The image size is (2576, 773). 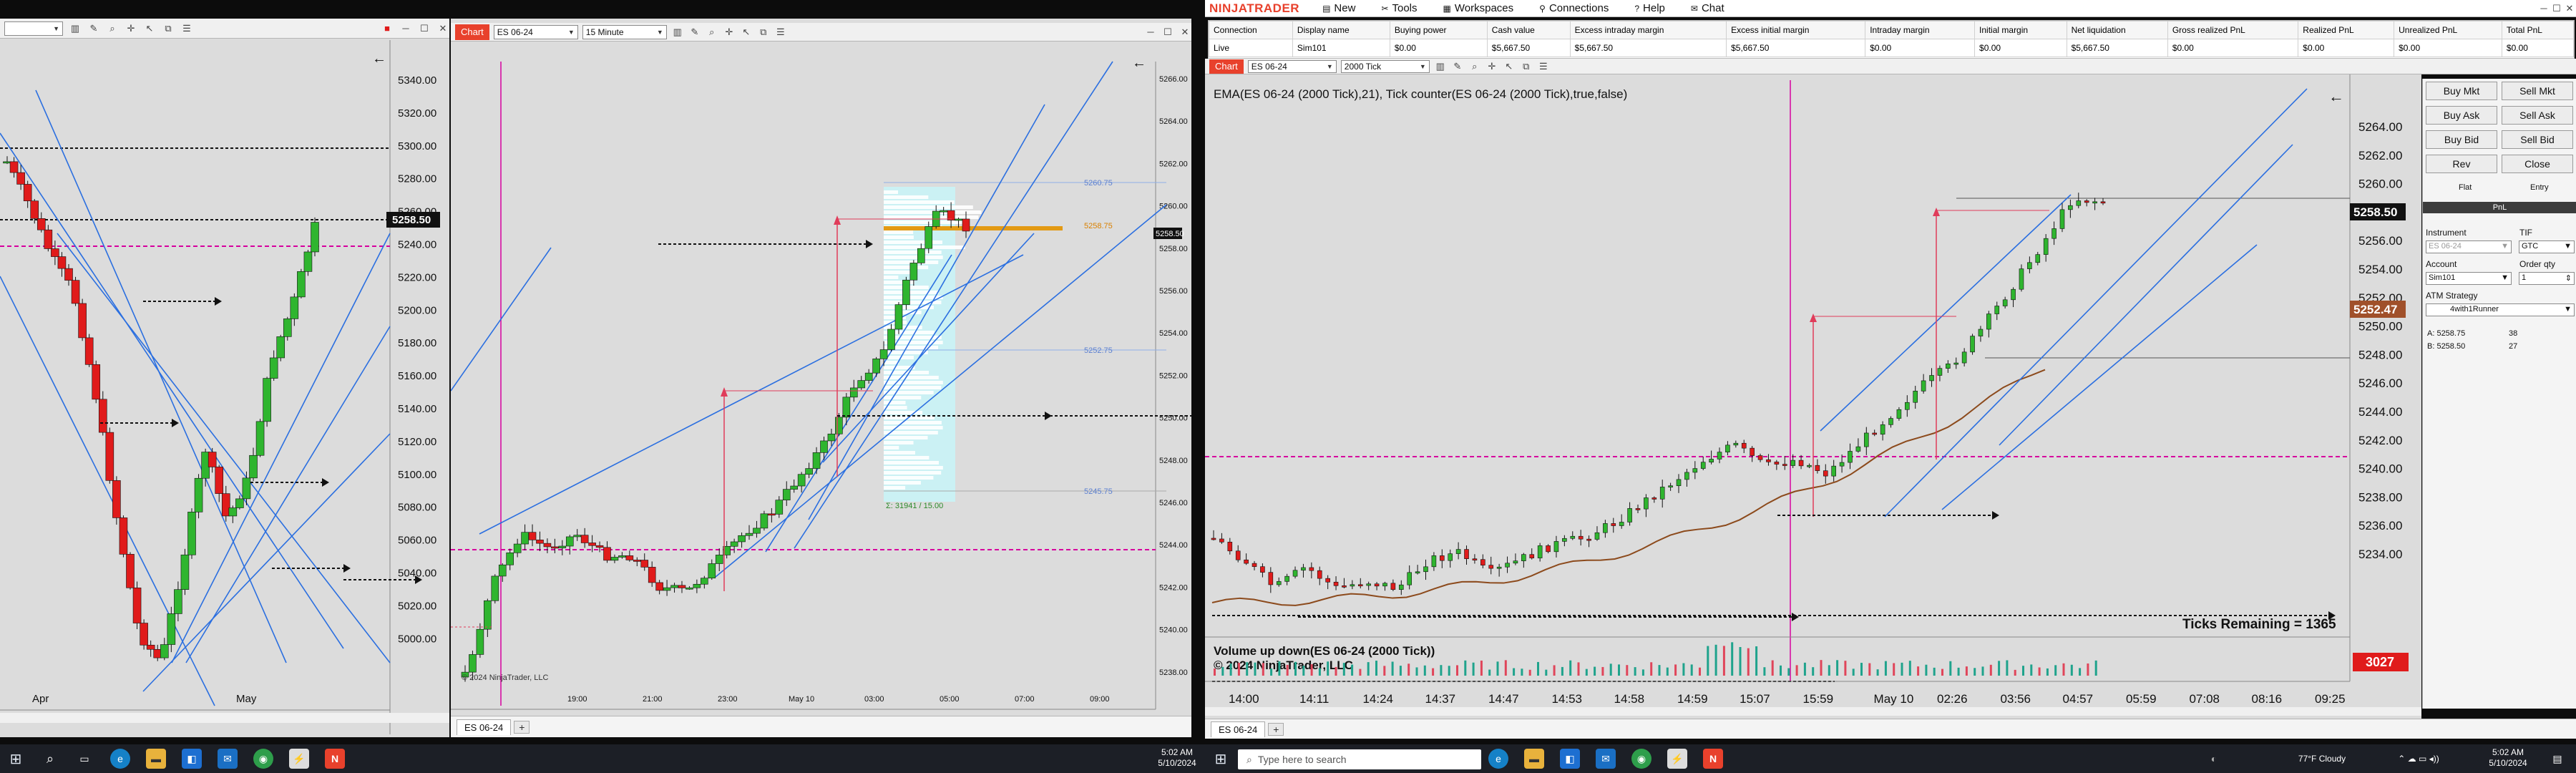 What do you see at coordinates (2418, 759) in the screenshot?
I see `tray-icons: ⌃ ☁ ▭ ◂))` at bounding box center [2418, 759].